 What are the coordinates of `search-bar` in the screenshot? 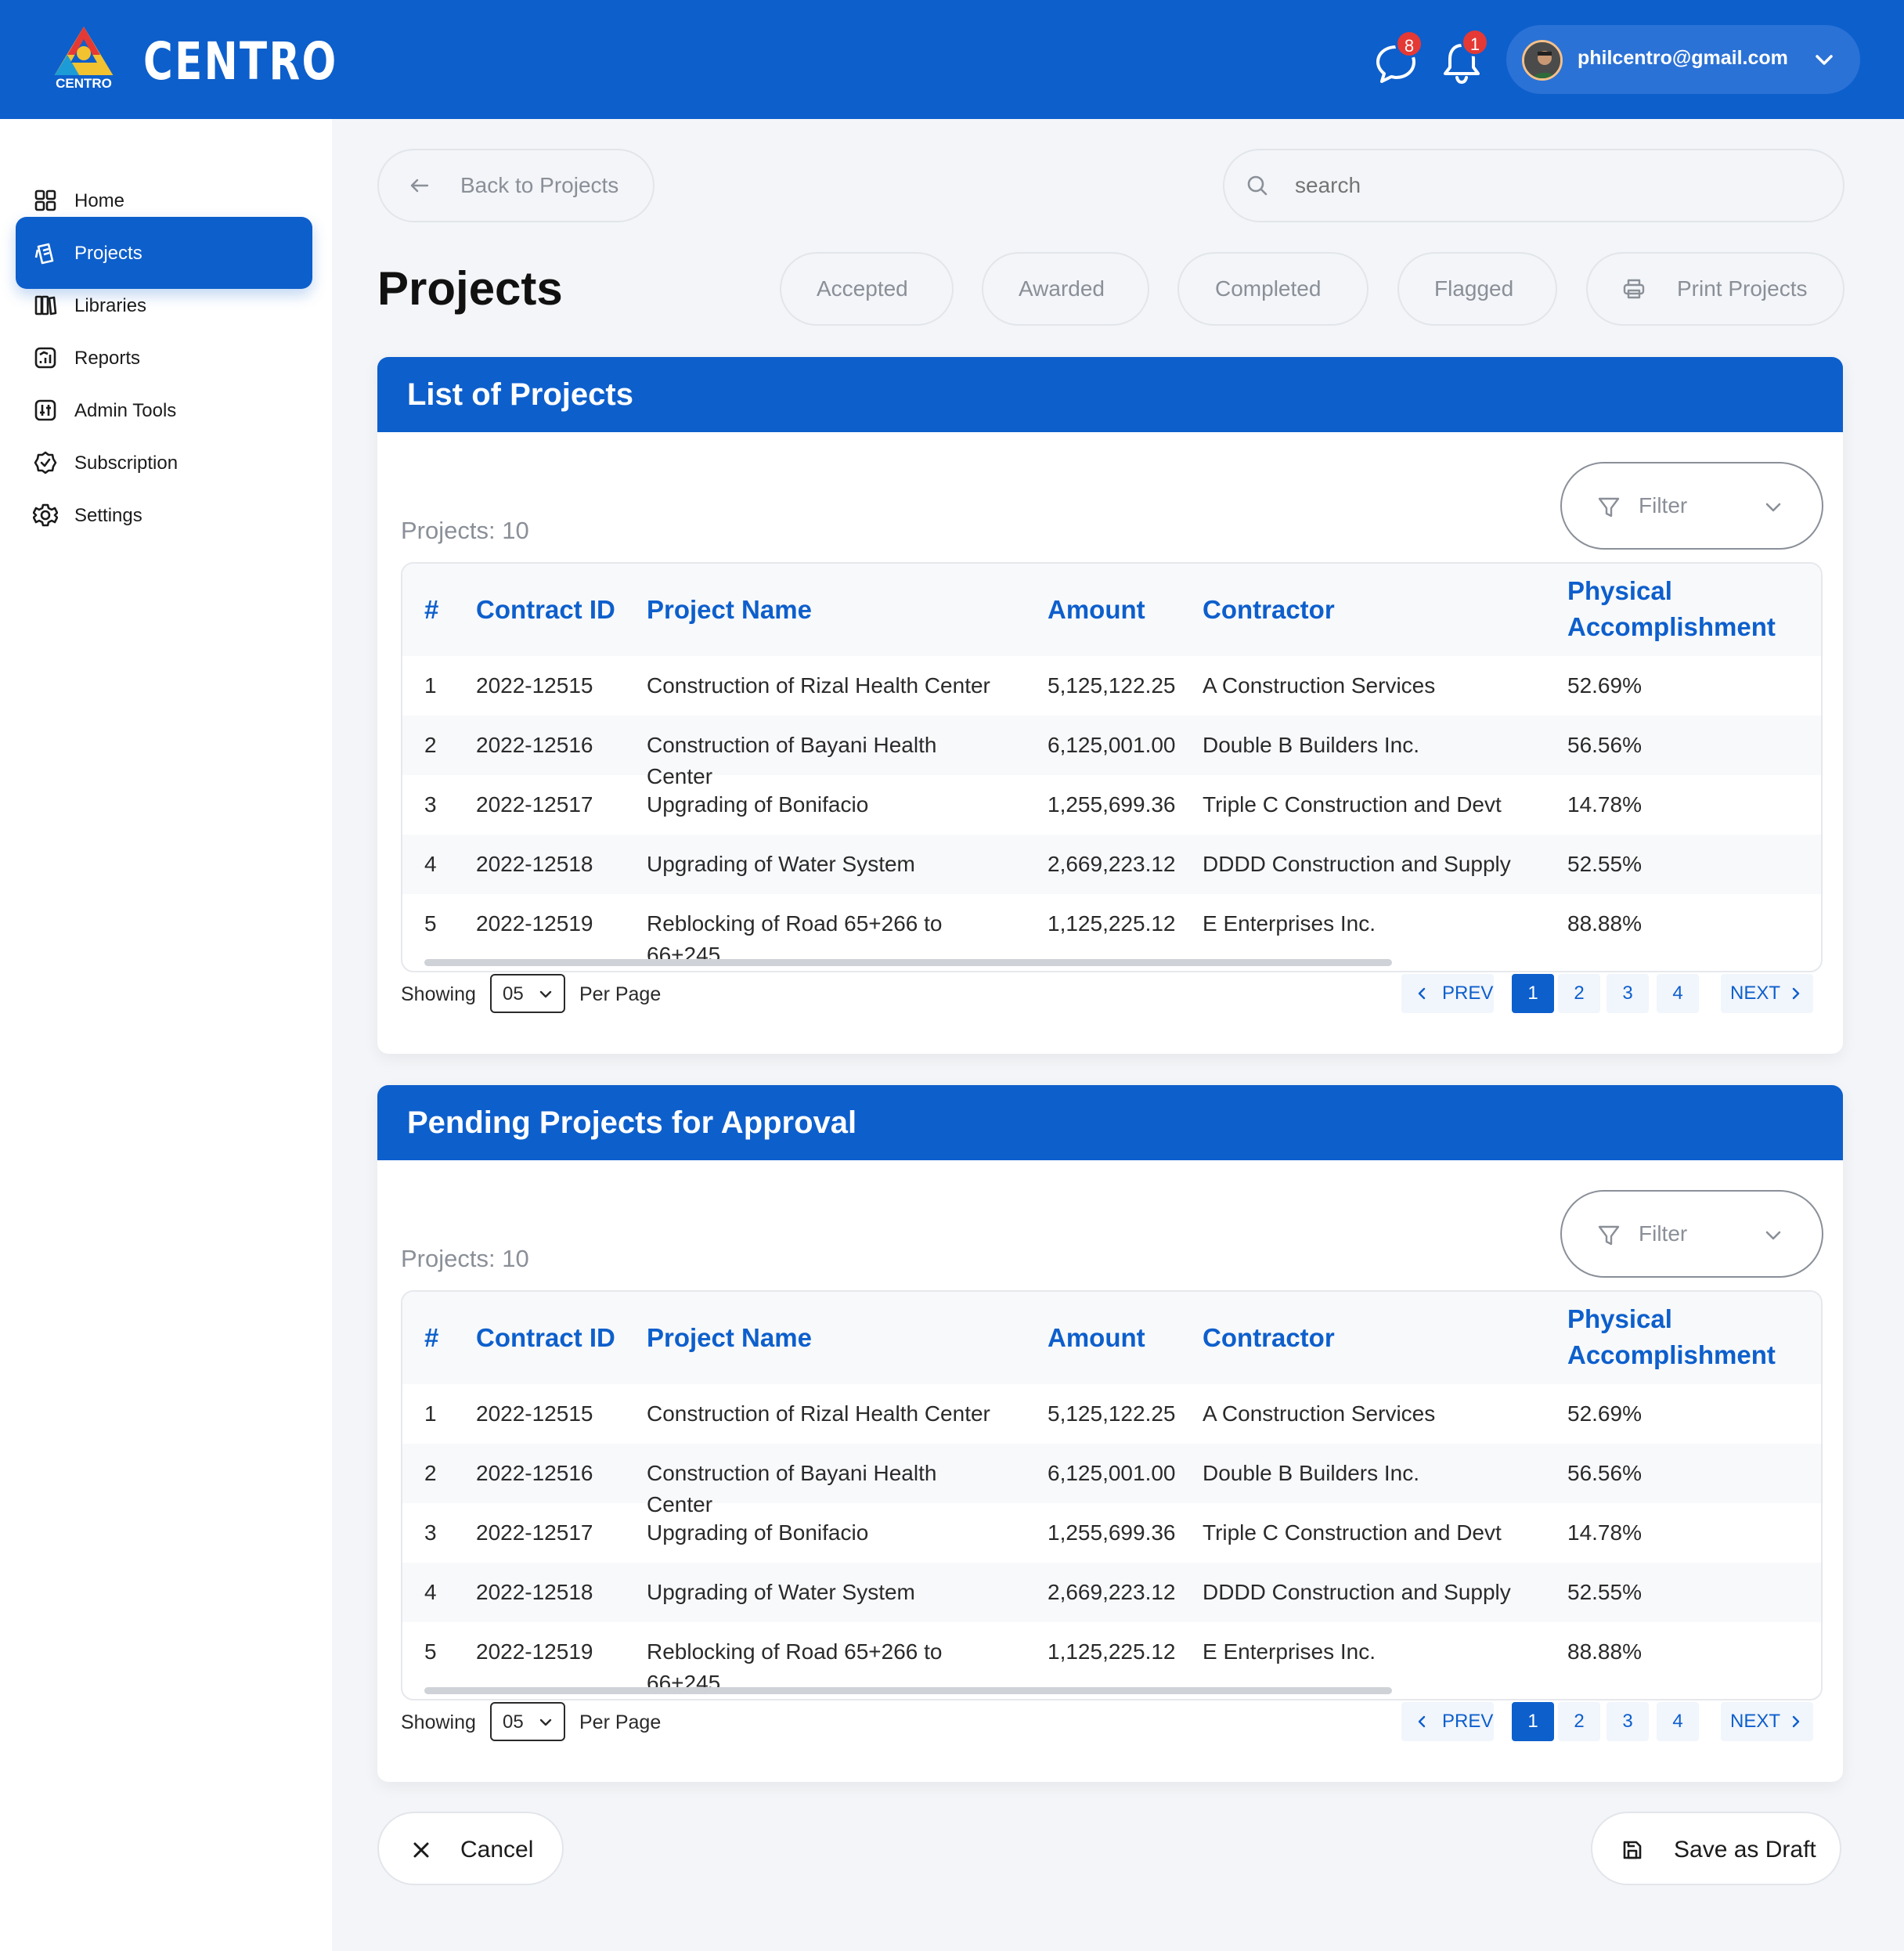 It's located at (1533, 186).